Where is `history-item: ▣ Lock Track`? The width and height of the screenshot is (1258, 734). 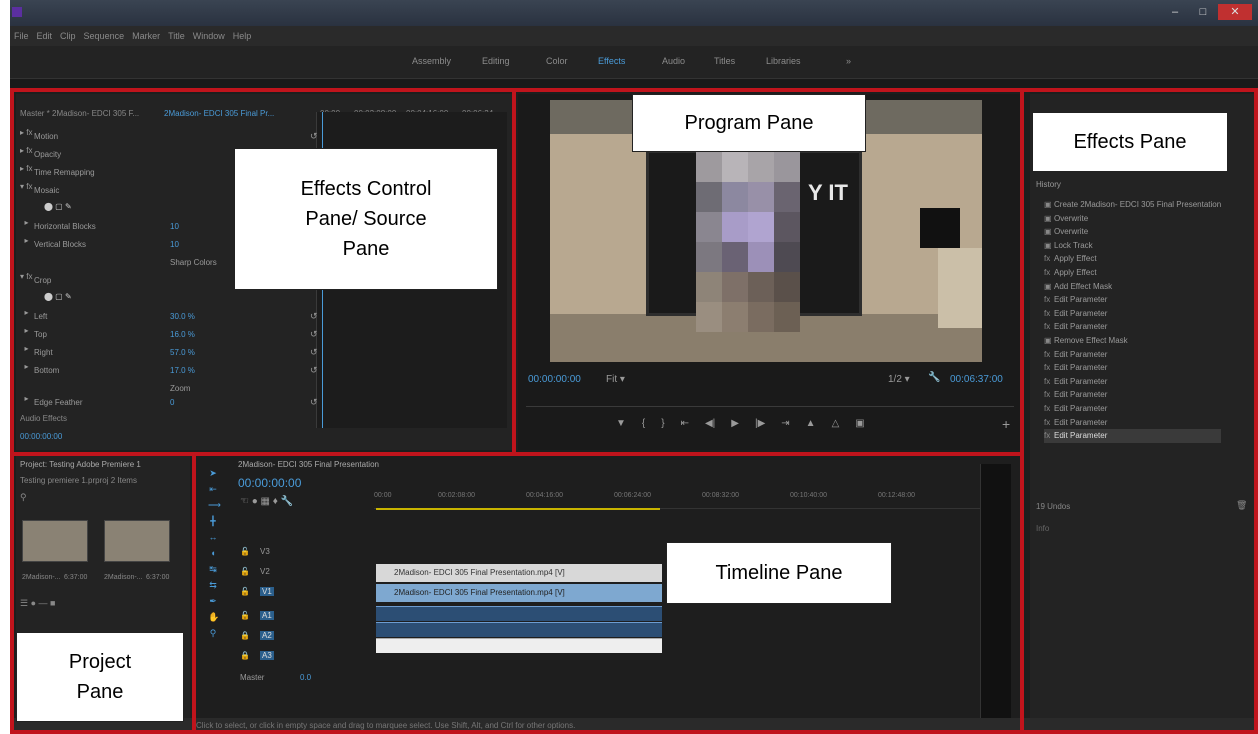 history-item: ▣ Lock Track is located at coordinates (1132, 246).